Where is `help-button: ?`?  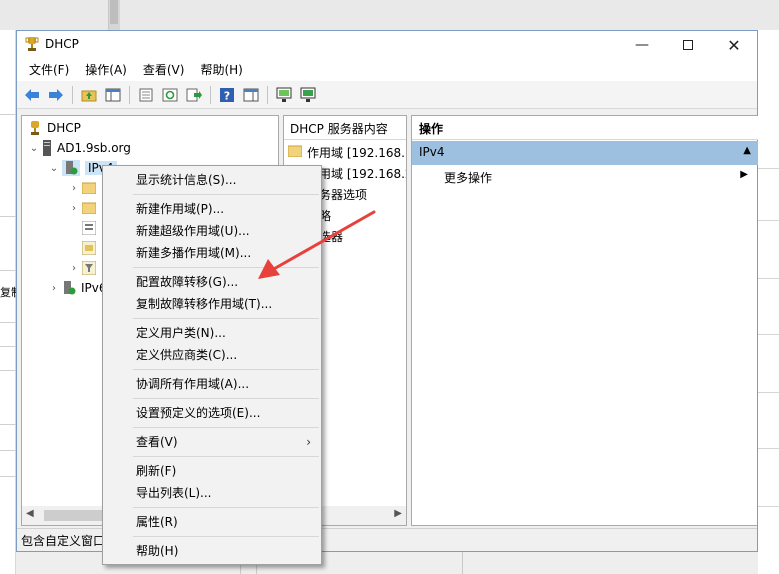
help-button: ? is located at coordinates (227, 95).